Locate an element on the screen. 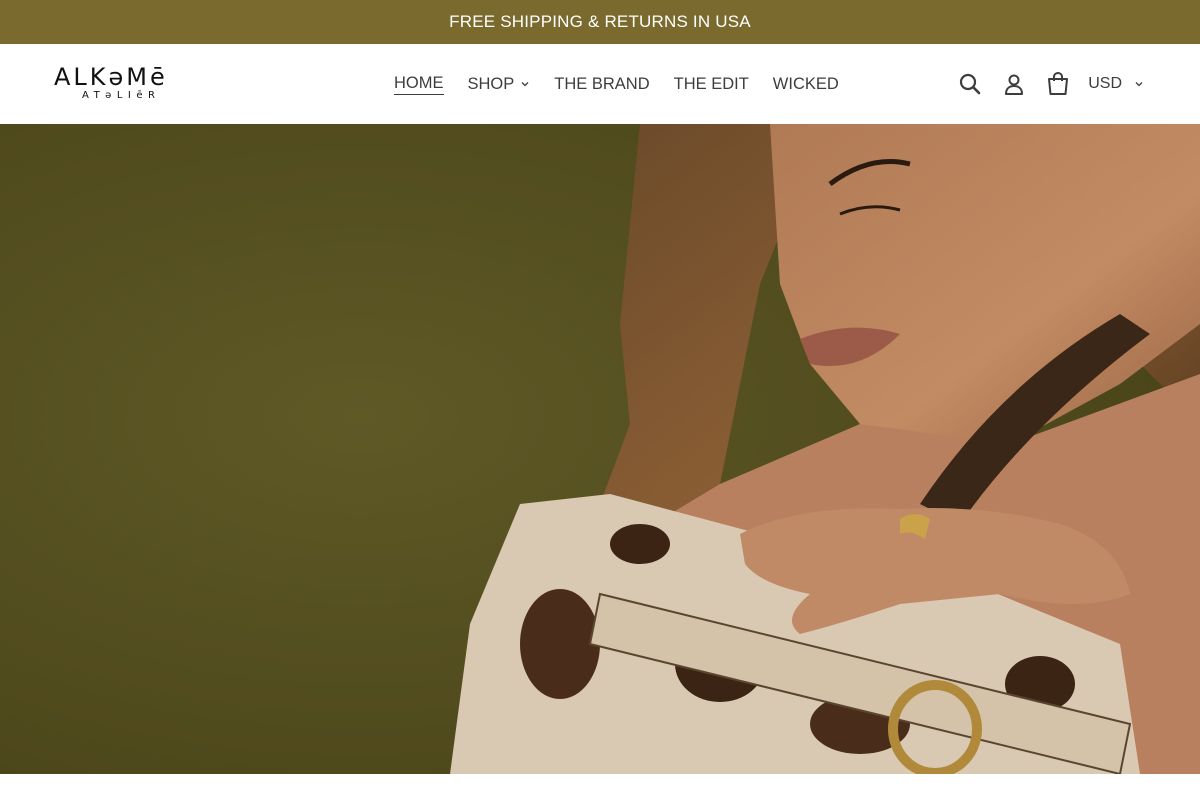 This screenshot has height=800, width=1200. header-actions: USD is located at coordinates (1045, 84).